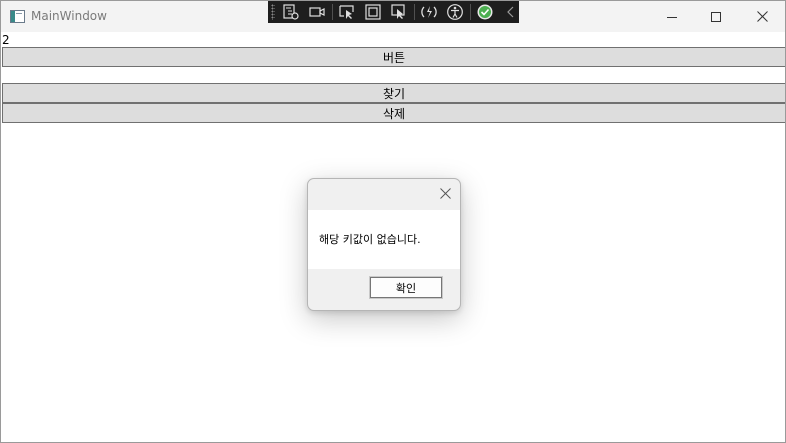 The width and height of the screenshot is (786, 443). Describe the element at coordinates (273, 12) in the screenshot. I see `toolbar-grip` at that location.